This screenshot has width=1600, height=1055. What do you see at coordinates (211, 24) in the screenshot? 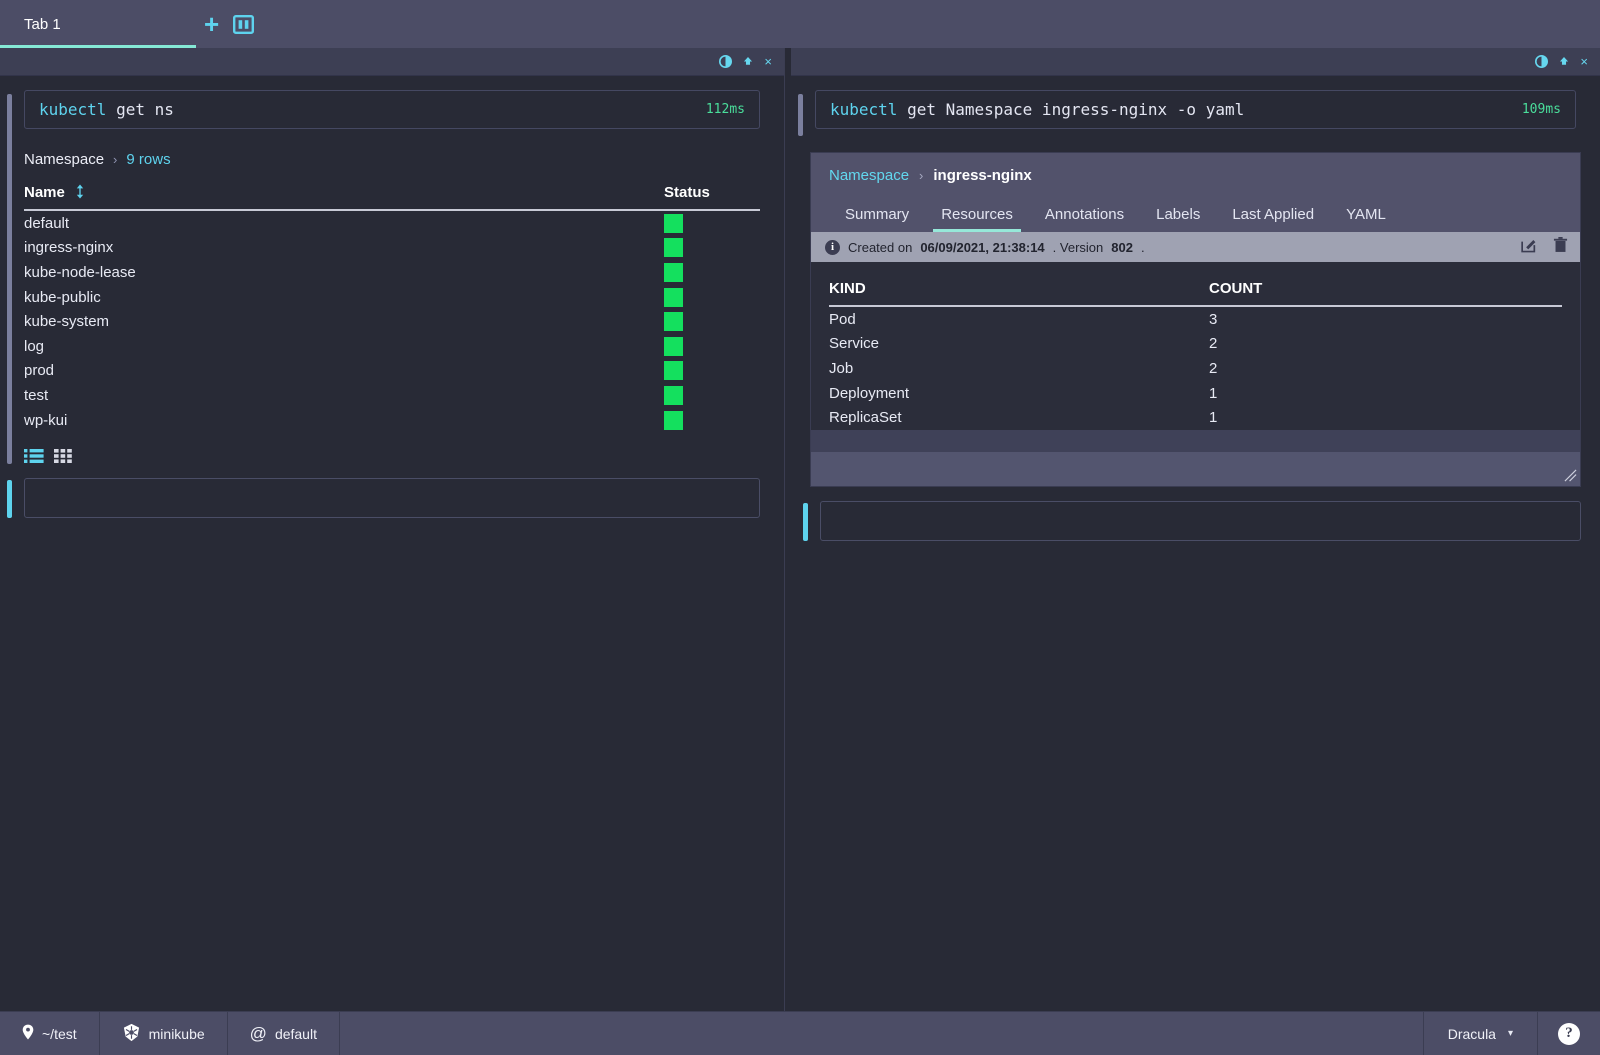
I see `plus-icon: +` at bounding box center [211, 24].